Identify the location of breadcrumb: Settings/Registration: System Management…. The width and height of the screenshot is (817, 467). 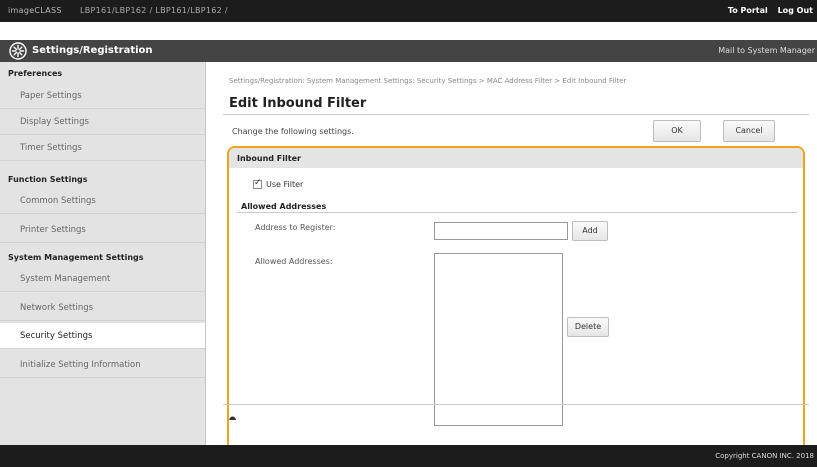
(428, 81).